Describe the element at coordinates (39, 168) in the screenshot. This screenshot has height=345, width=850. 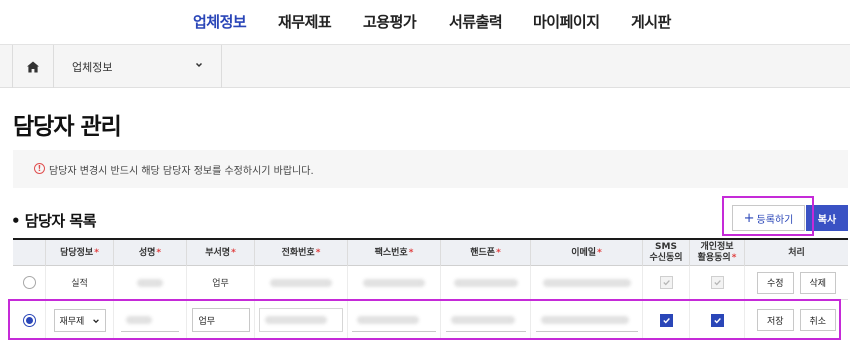
I see `info-icon: !` at that location.